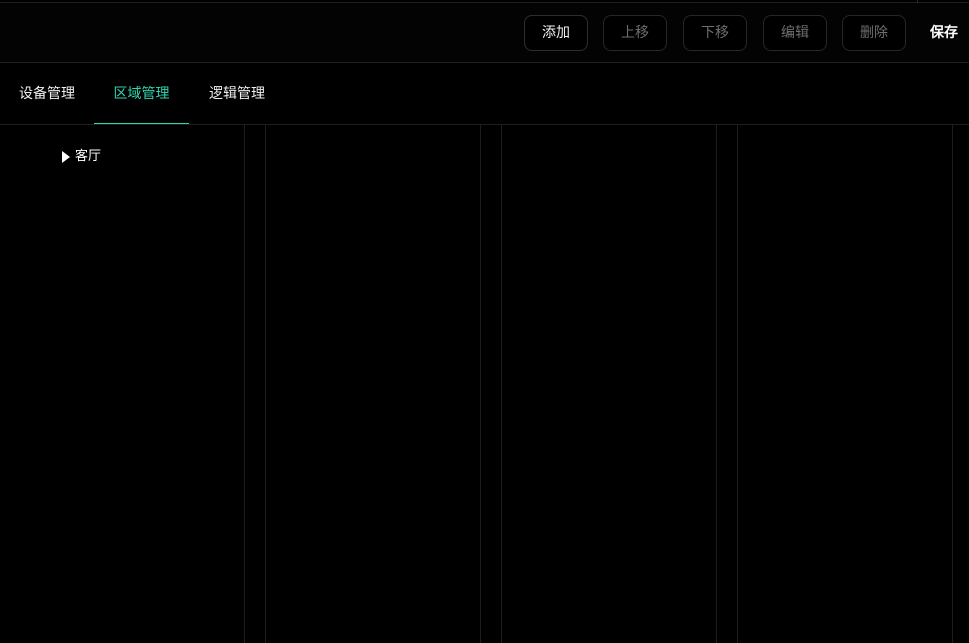  Describe the element at coordinates (715, 33) in the screenshot. I see `move-down-button: 下移` at that location.